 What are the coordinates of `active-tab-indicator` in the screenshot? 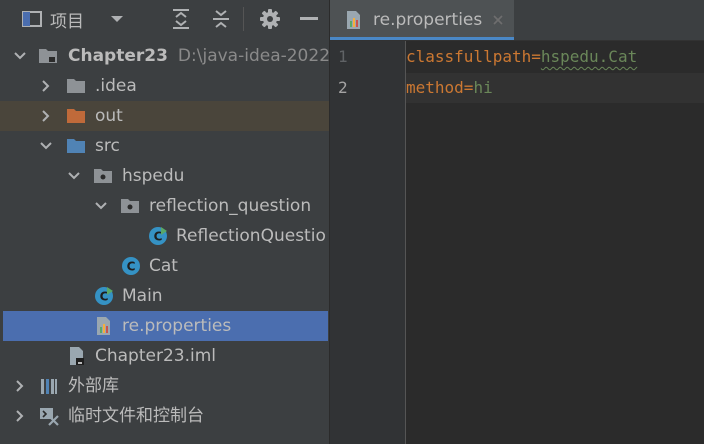 It's located at (422, 38).